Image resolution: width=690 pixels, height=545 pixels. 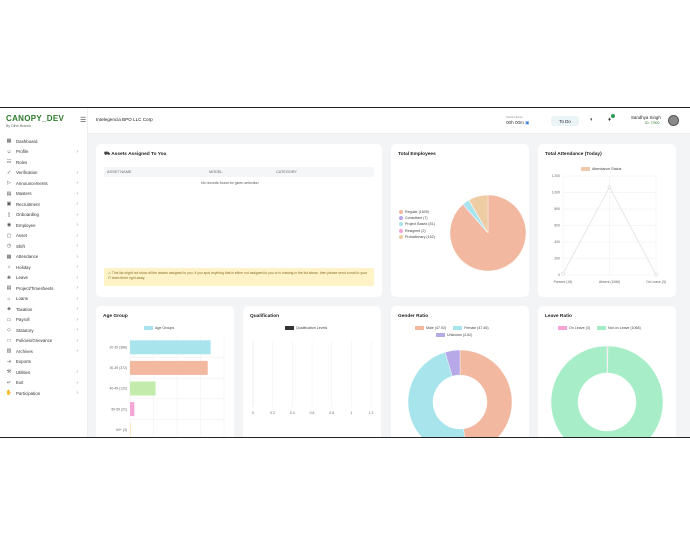 What do you see at coordinates (9, 277) in the screenshot?
I see `leaf-icon: ❀` at bounding box center [9, 277].